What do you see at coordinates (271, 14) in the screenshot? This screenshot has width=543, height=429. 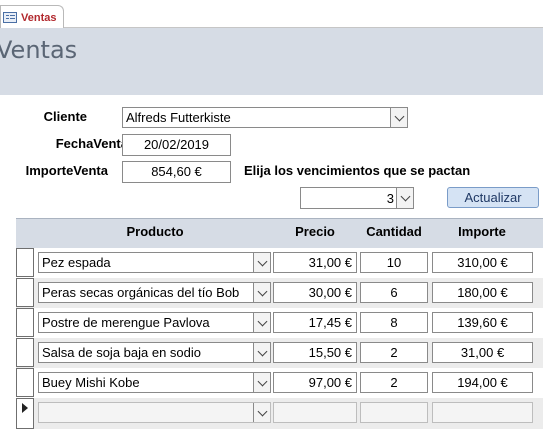 I see `document-tab-strip` at bounding box center [271, 14].